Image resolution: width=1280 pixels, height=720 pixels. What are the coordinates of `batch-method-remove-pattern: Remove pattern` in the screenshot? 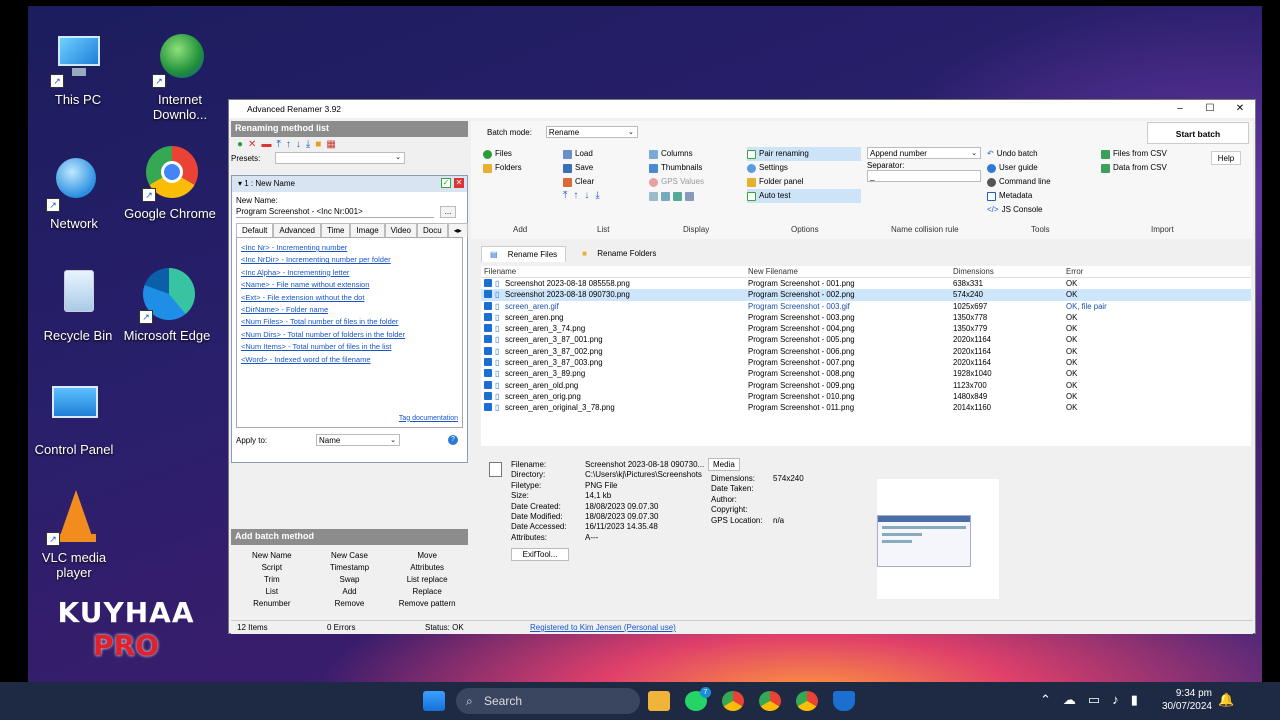 It's located at (427, 603).